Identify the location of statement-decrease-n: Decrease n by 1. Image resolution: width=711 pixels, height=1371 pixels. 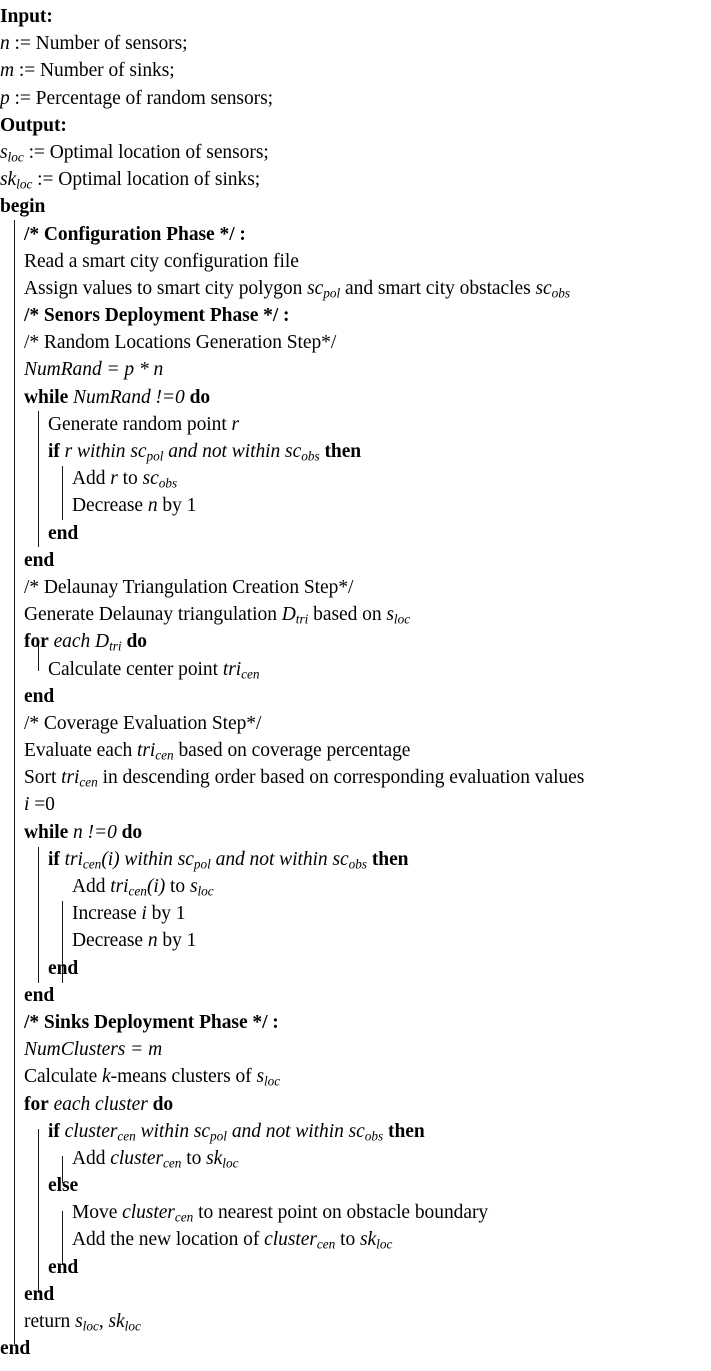
(355, 505).